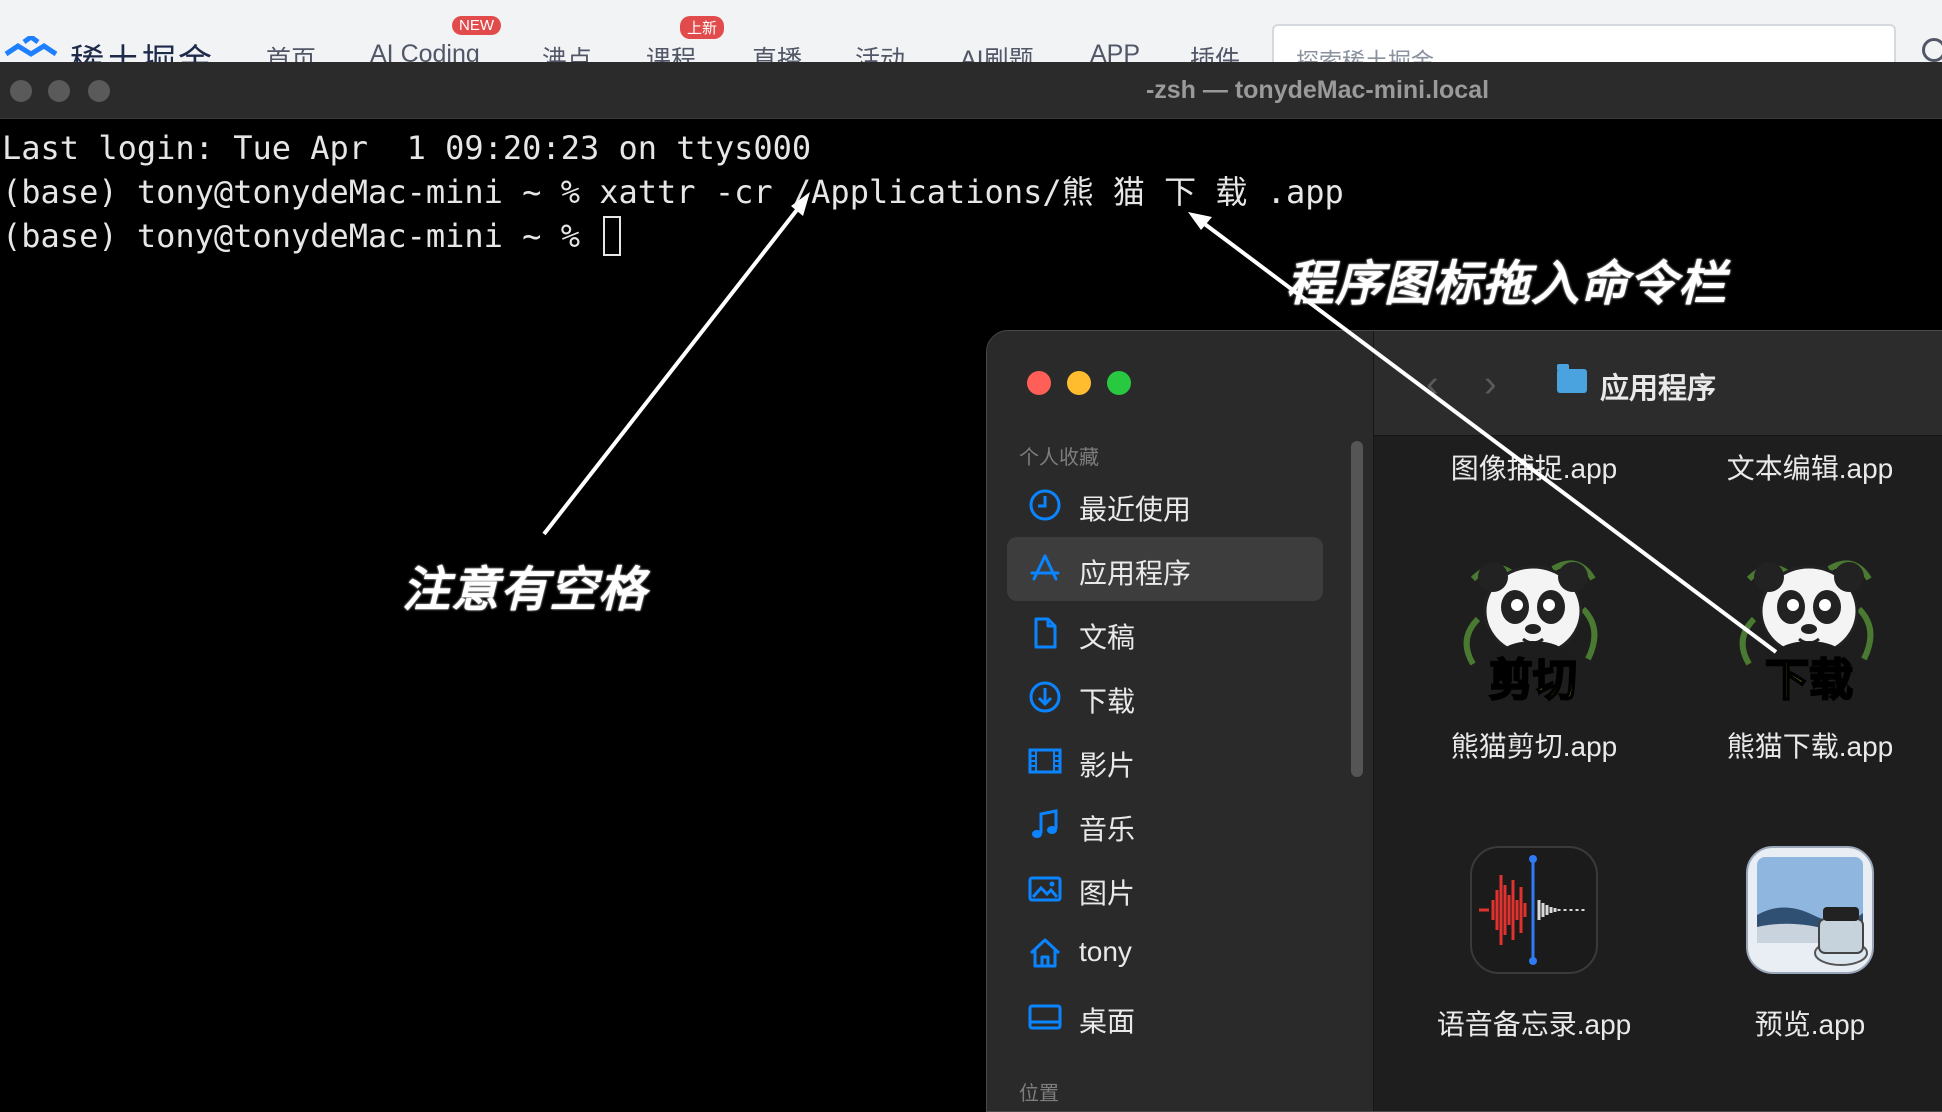  I want to click on search-input: 探索稀土掘金, so click(1584, 43).